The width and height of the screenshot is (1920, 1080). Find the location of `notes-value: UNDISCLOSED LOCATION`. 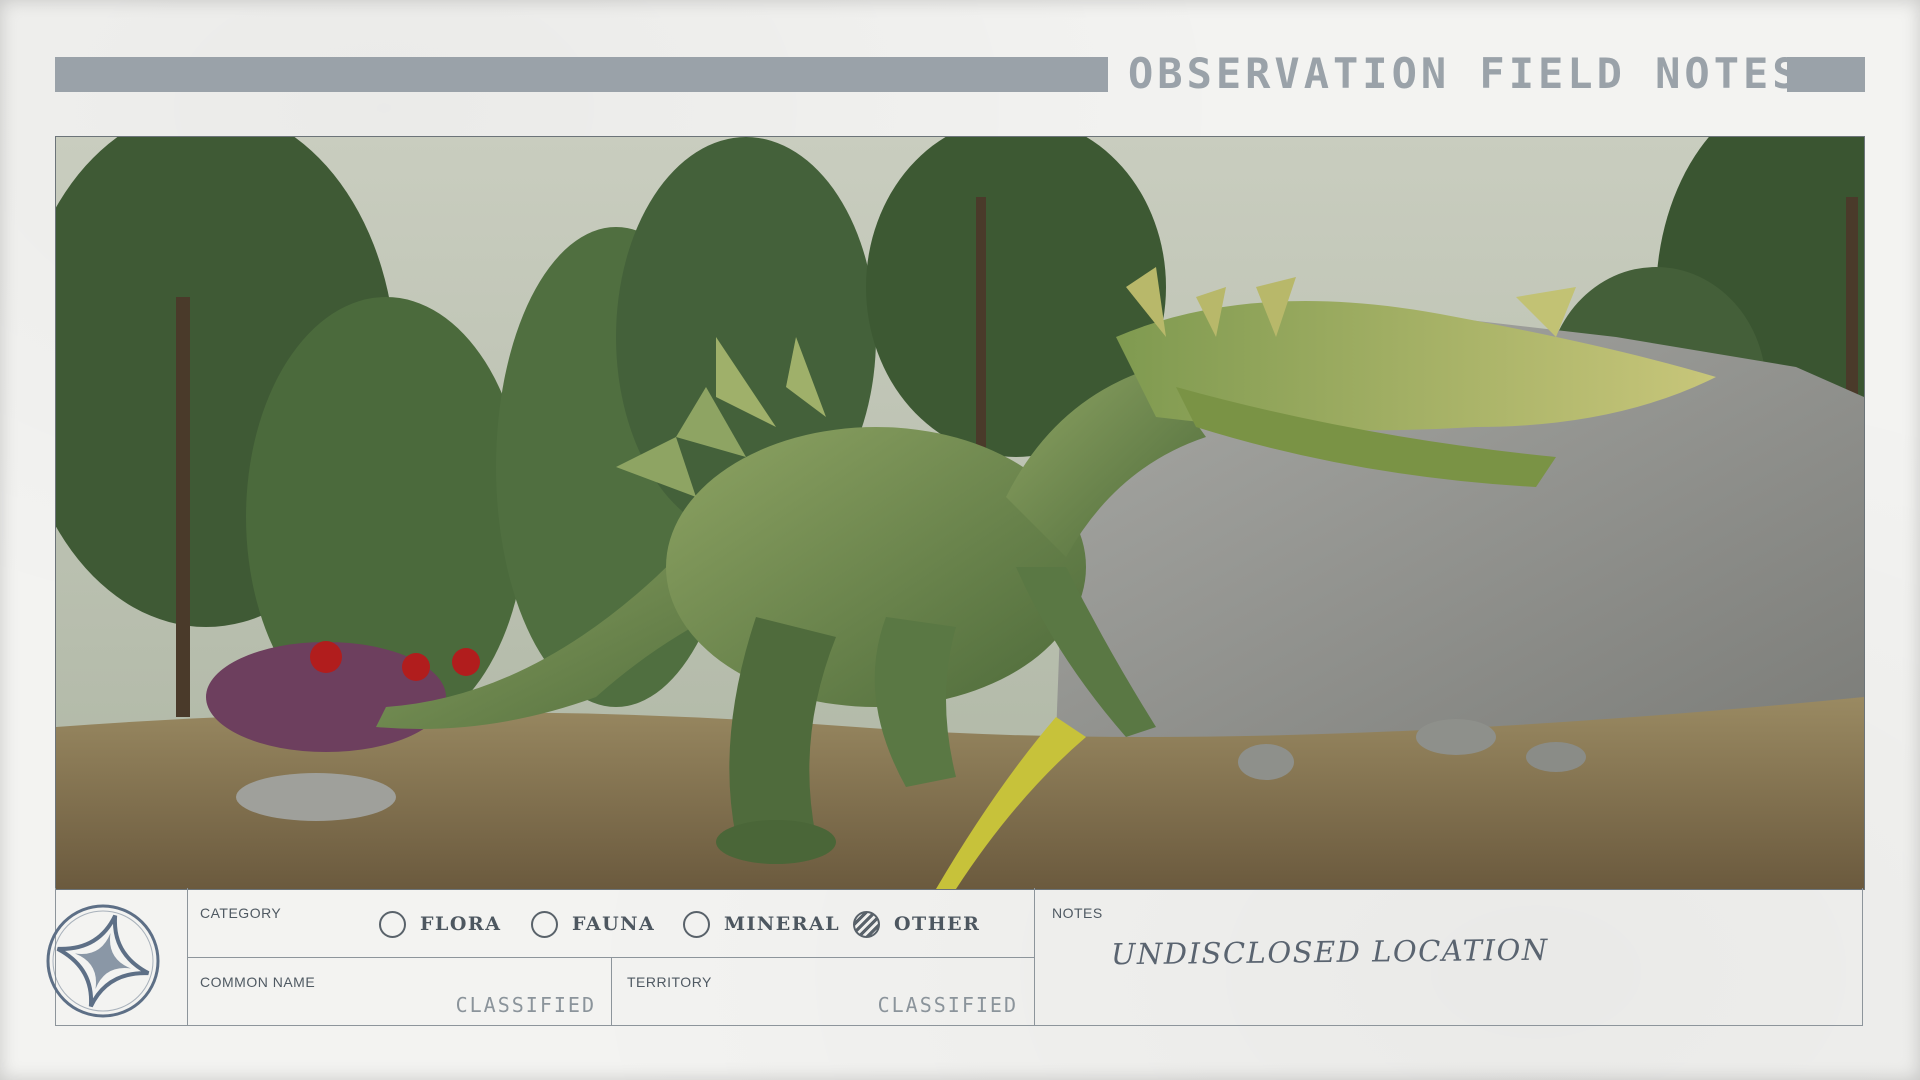

notes-value: UNDISCLOSED LOCATION is located at coordinates (1329, 952).